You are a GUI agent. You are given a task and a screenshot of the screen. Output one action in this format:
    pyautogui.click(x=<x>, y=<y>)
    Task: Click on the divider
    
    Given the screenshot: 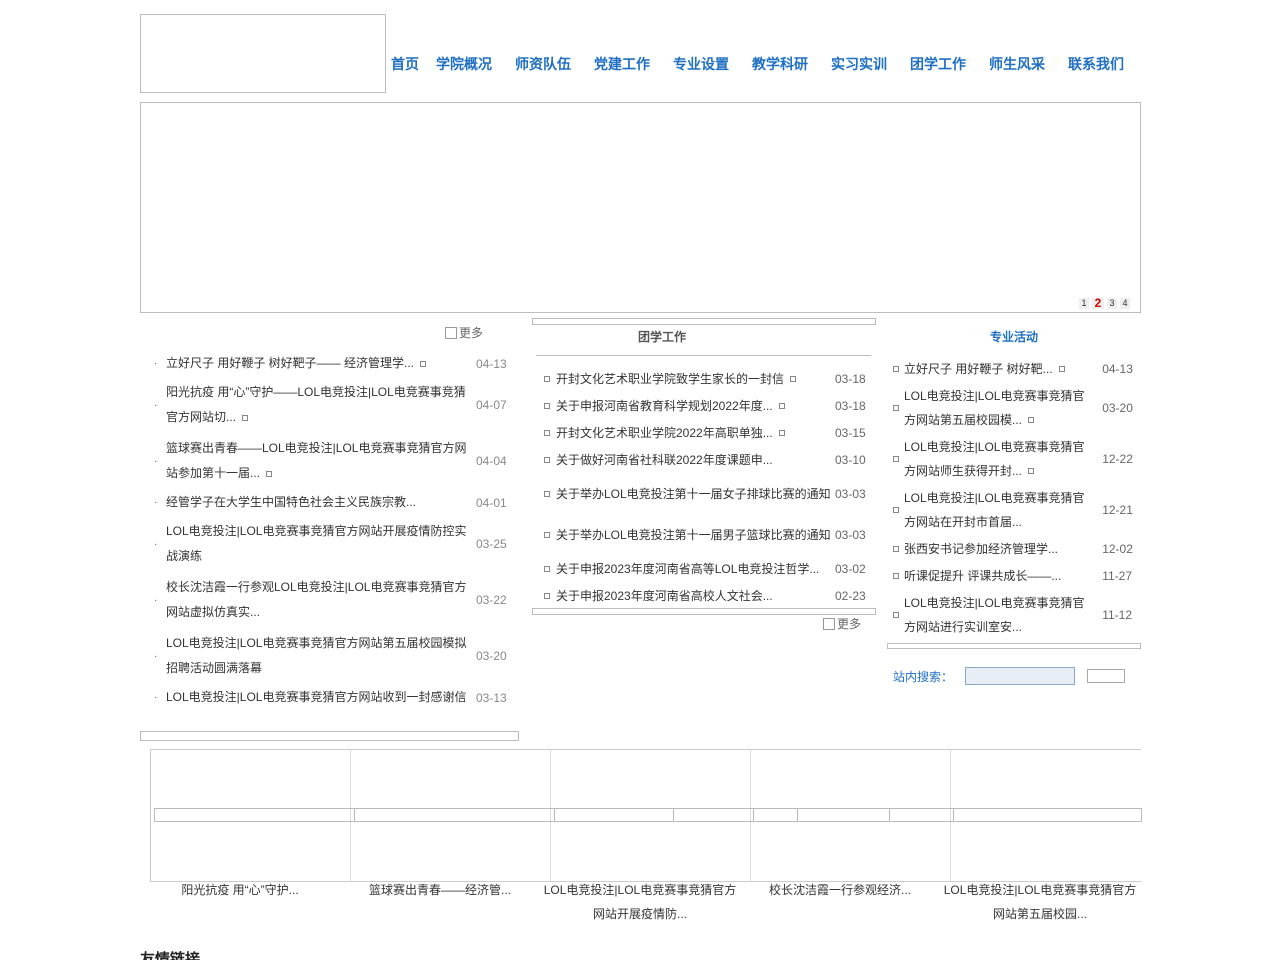 What is the action you would take?
    pyautogui.click(x=703, y=355)
    